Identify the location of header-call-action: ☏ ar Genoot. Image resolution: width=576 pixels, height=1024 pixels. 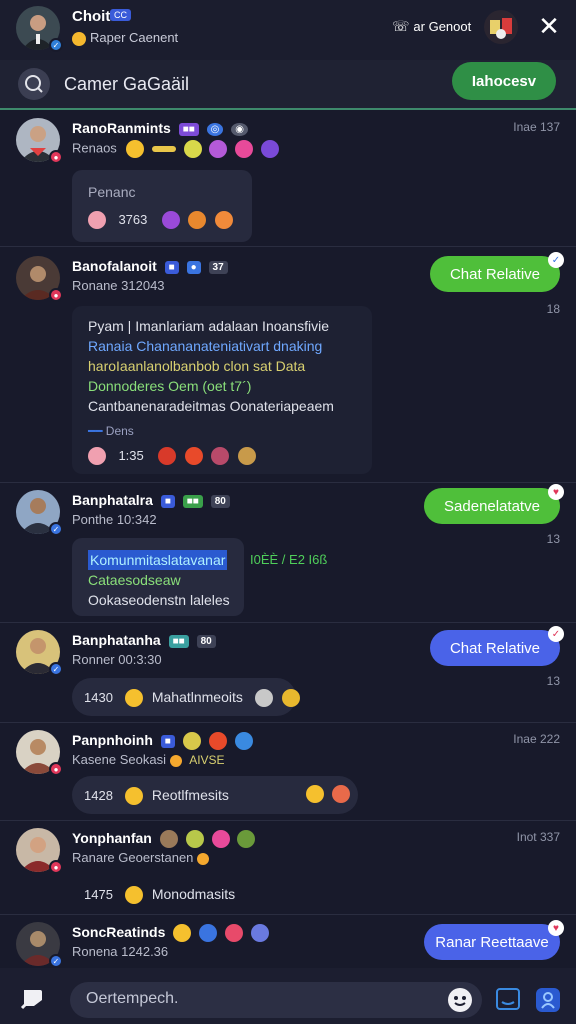
(431, 26).